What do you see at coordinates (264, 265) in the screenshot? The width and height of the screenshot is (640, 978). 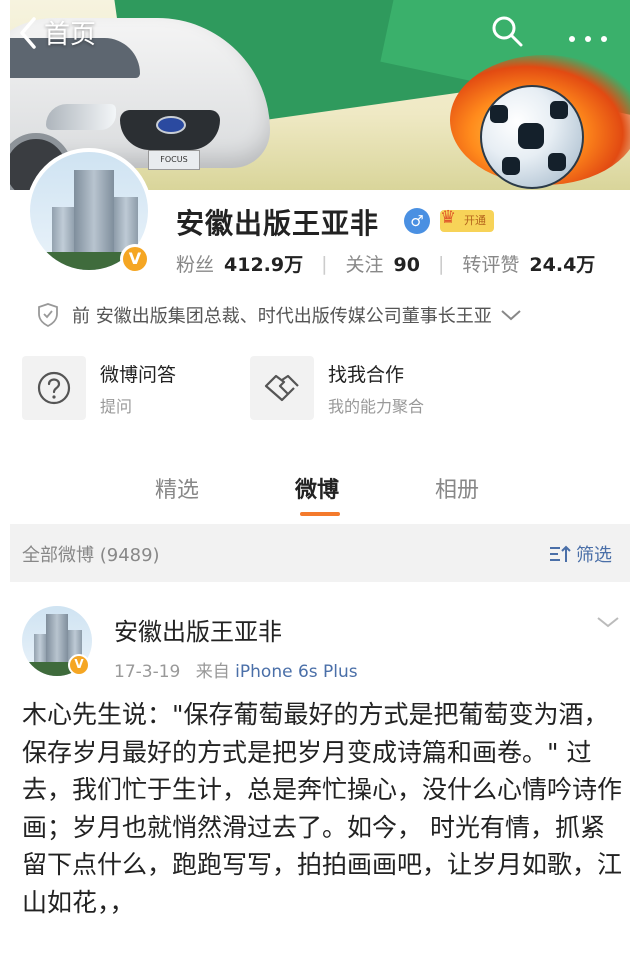 I see `fans-value: 412.9万` at bounding box center [264, 265].